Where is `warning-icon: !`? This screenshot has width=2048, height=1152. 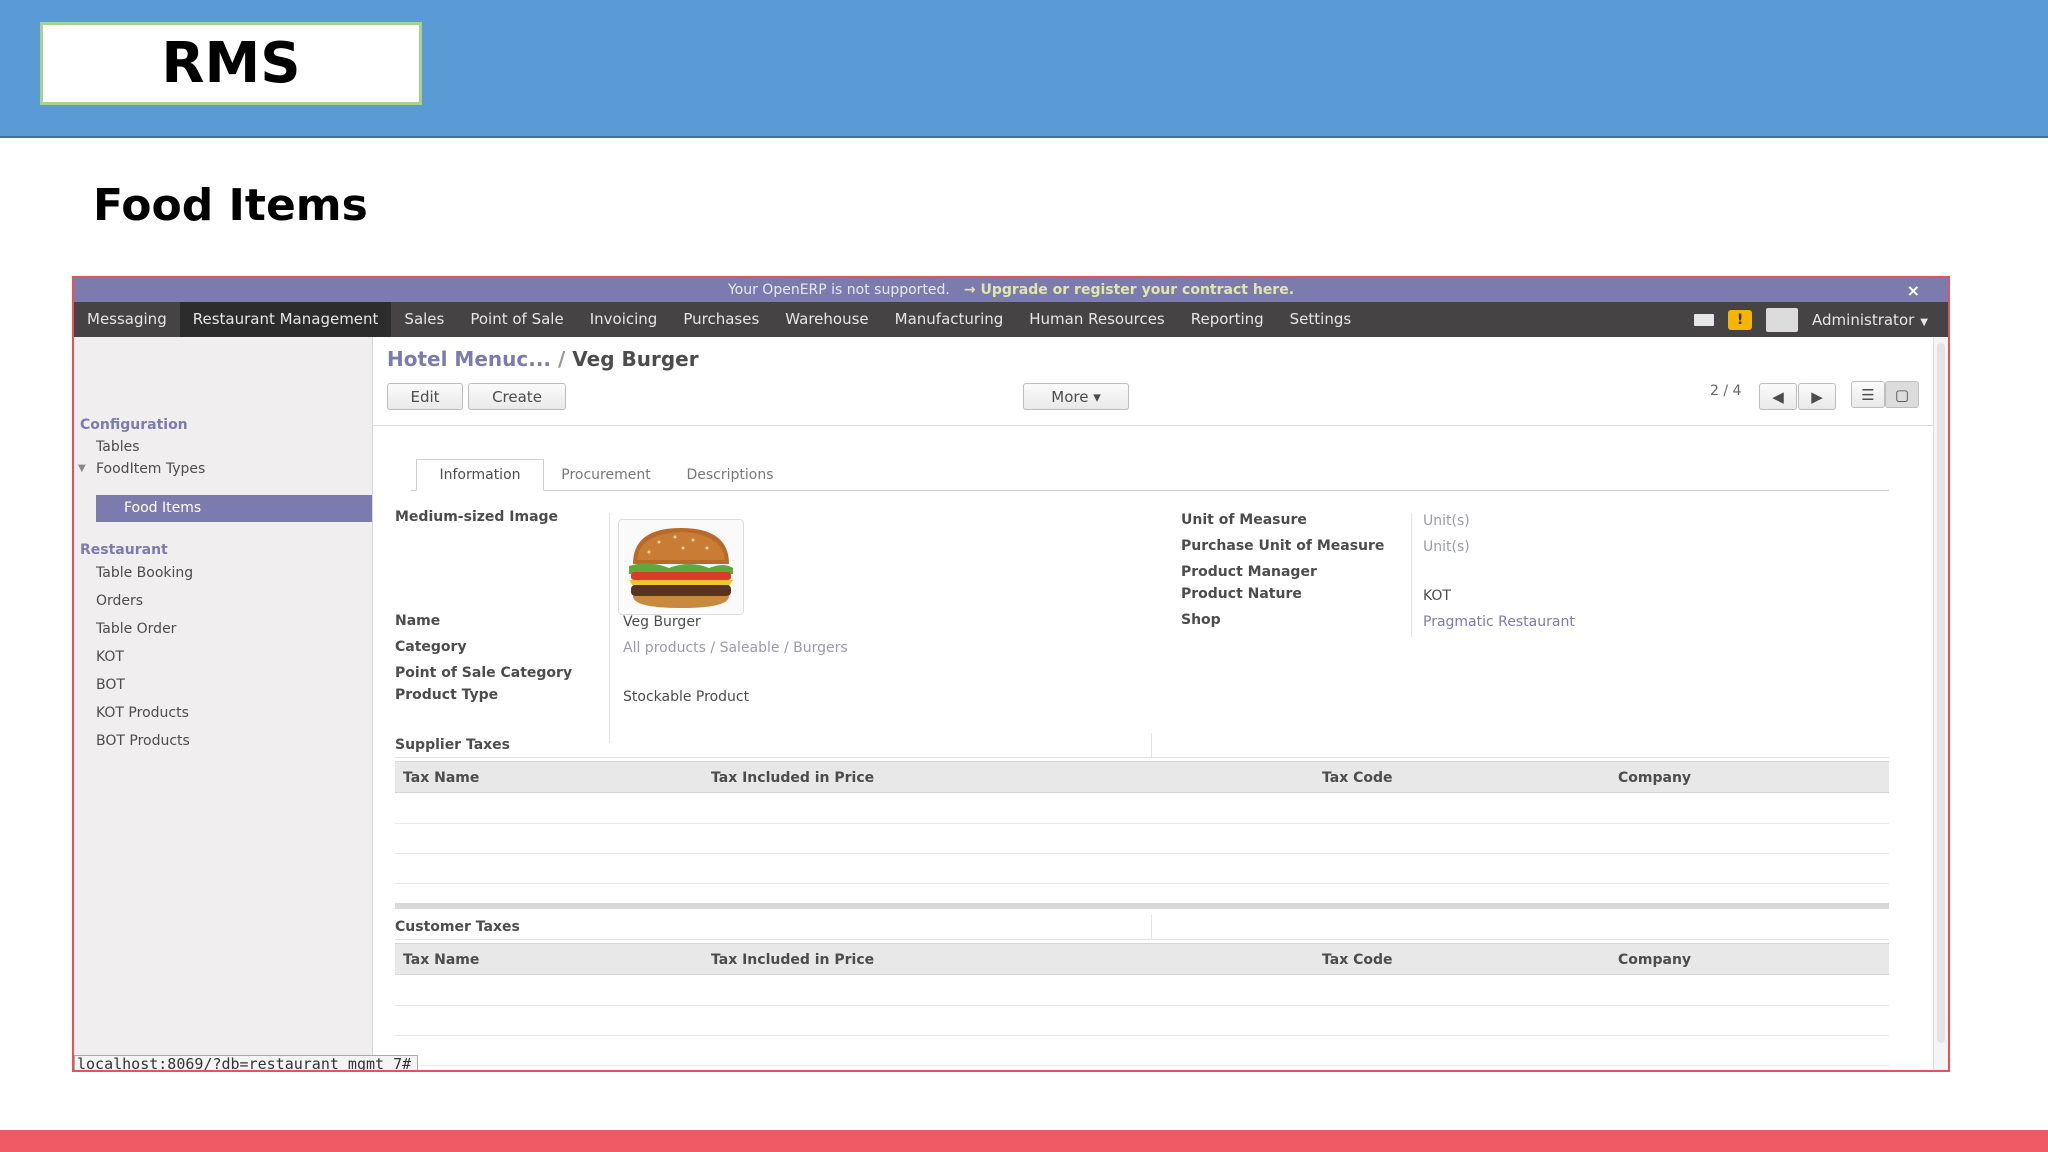 warning-icon: ! is located at coordinates (1740, 319).